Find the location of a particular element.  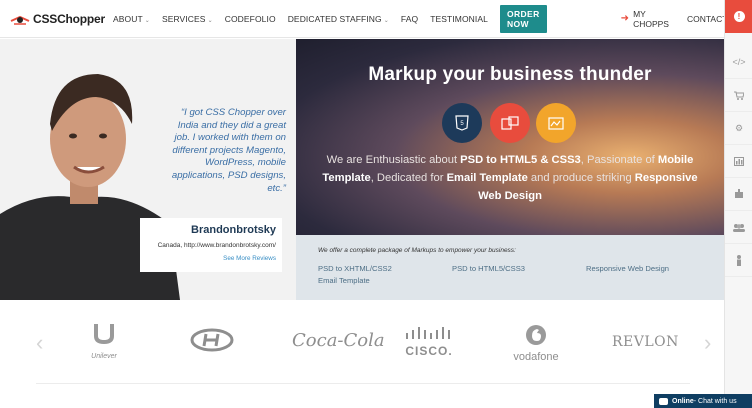

code-icon: </> is located at coordinates (738, 62).